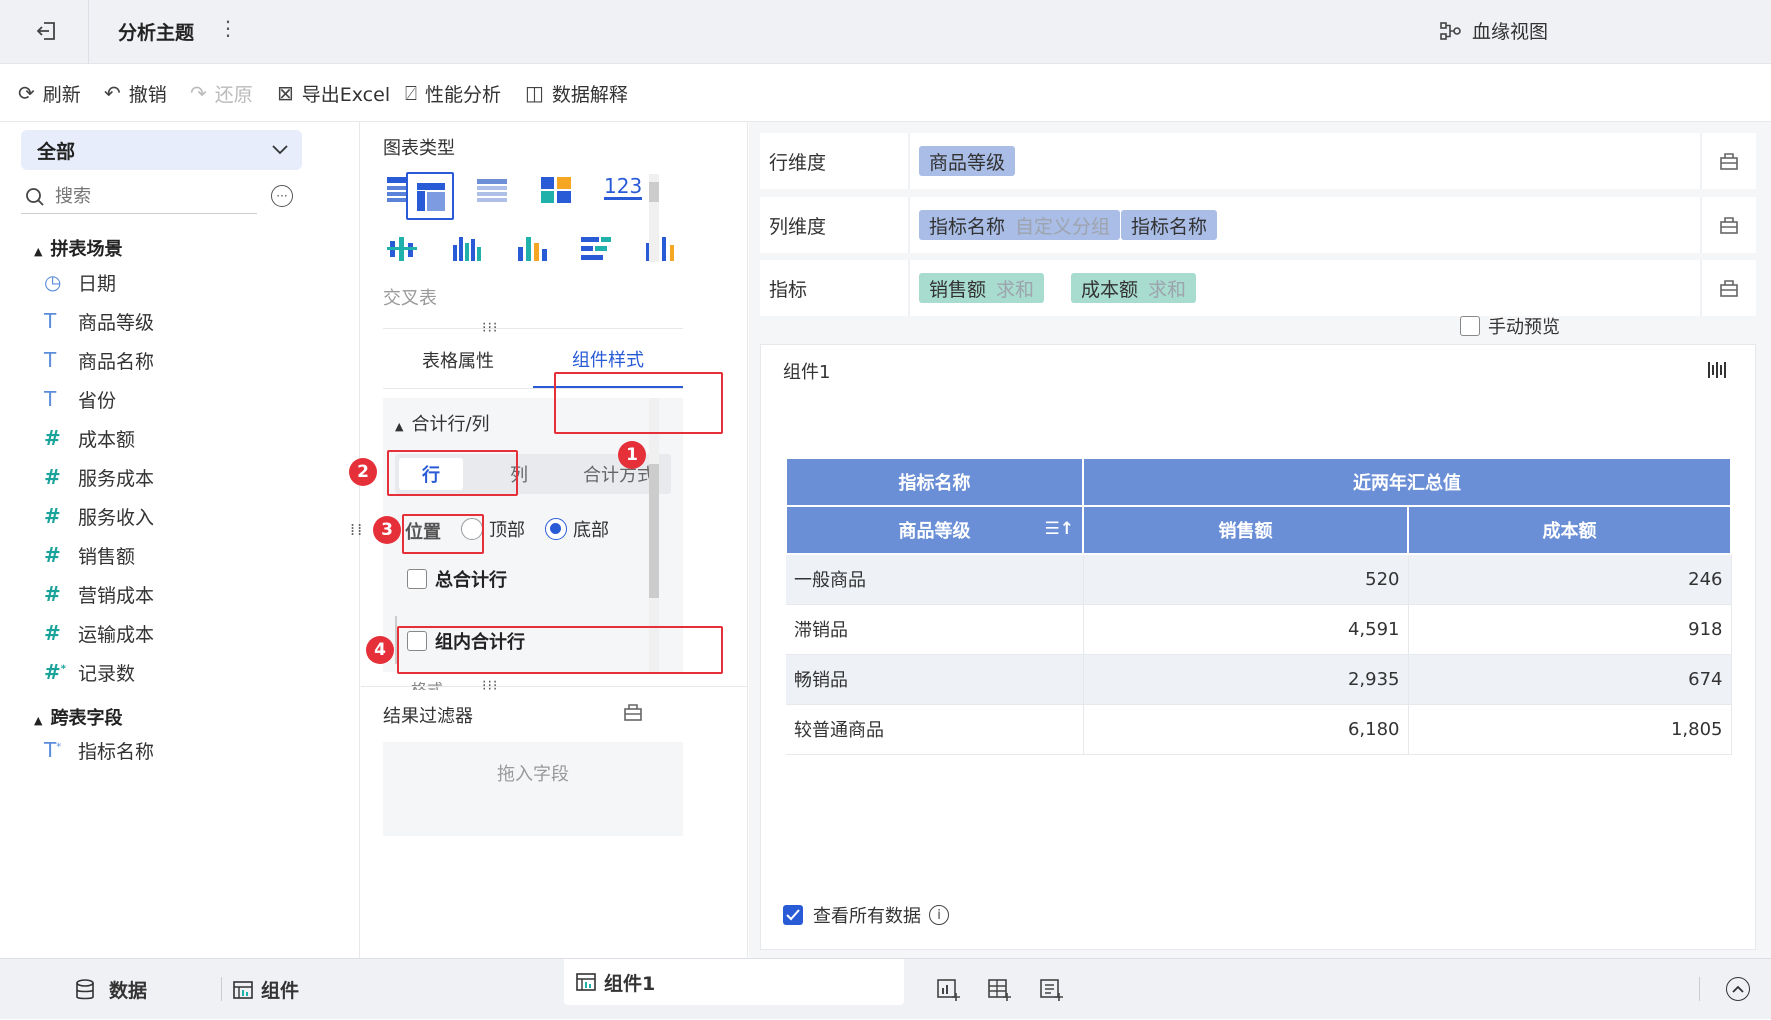 The image size is (1771, 1020). I want to click on add-text-icon, so click(1052, 990).